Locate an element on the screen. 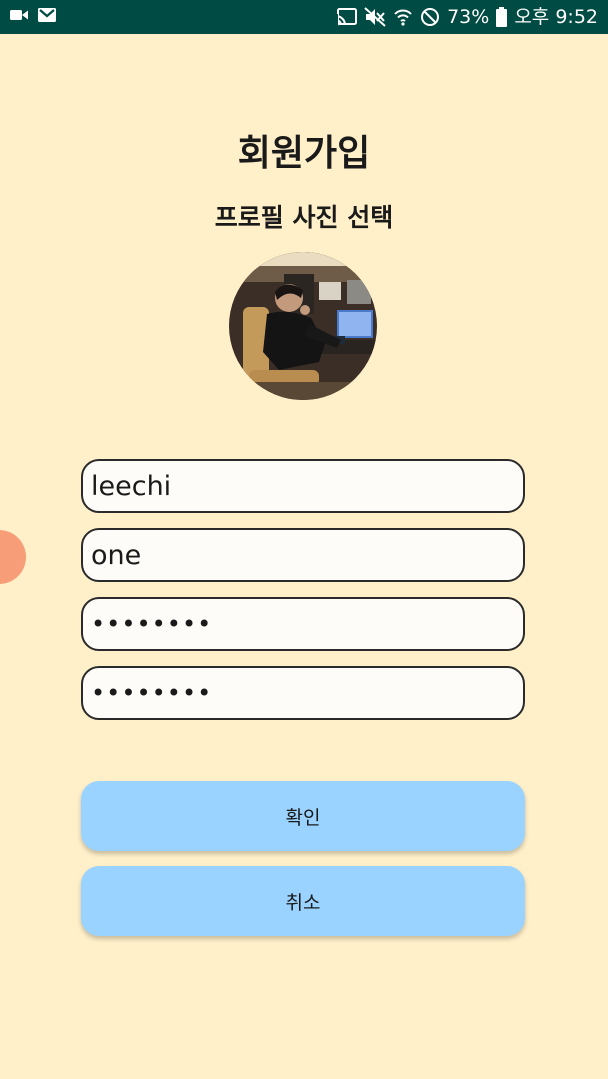 This screenshot has height=1079, width=608. status-left-icons is located at coordinates (33, 15).